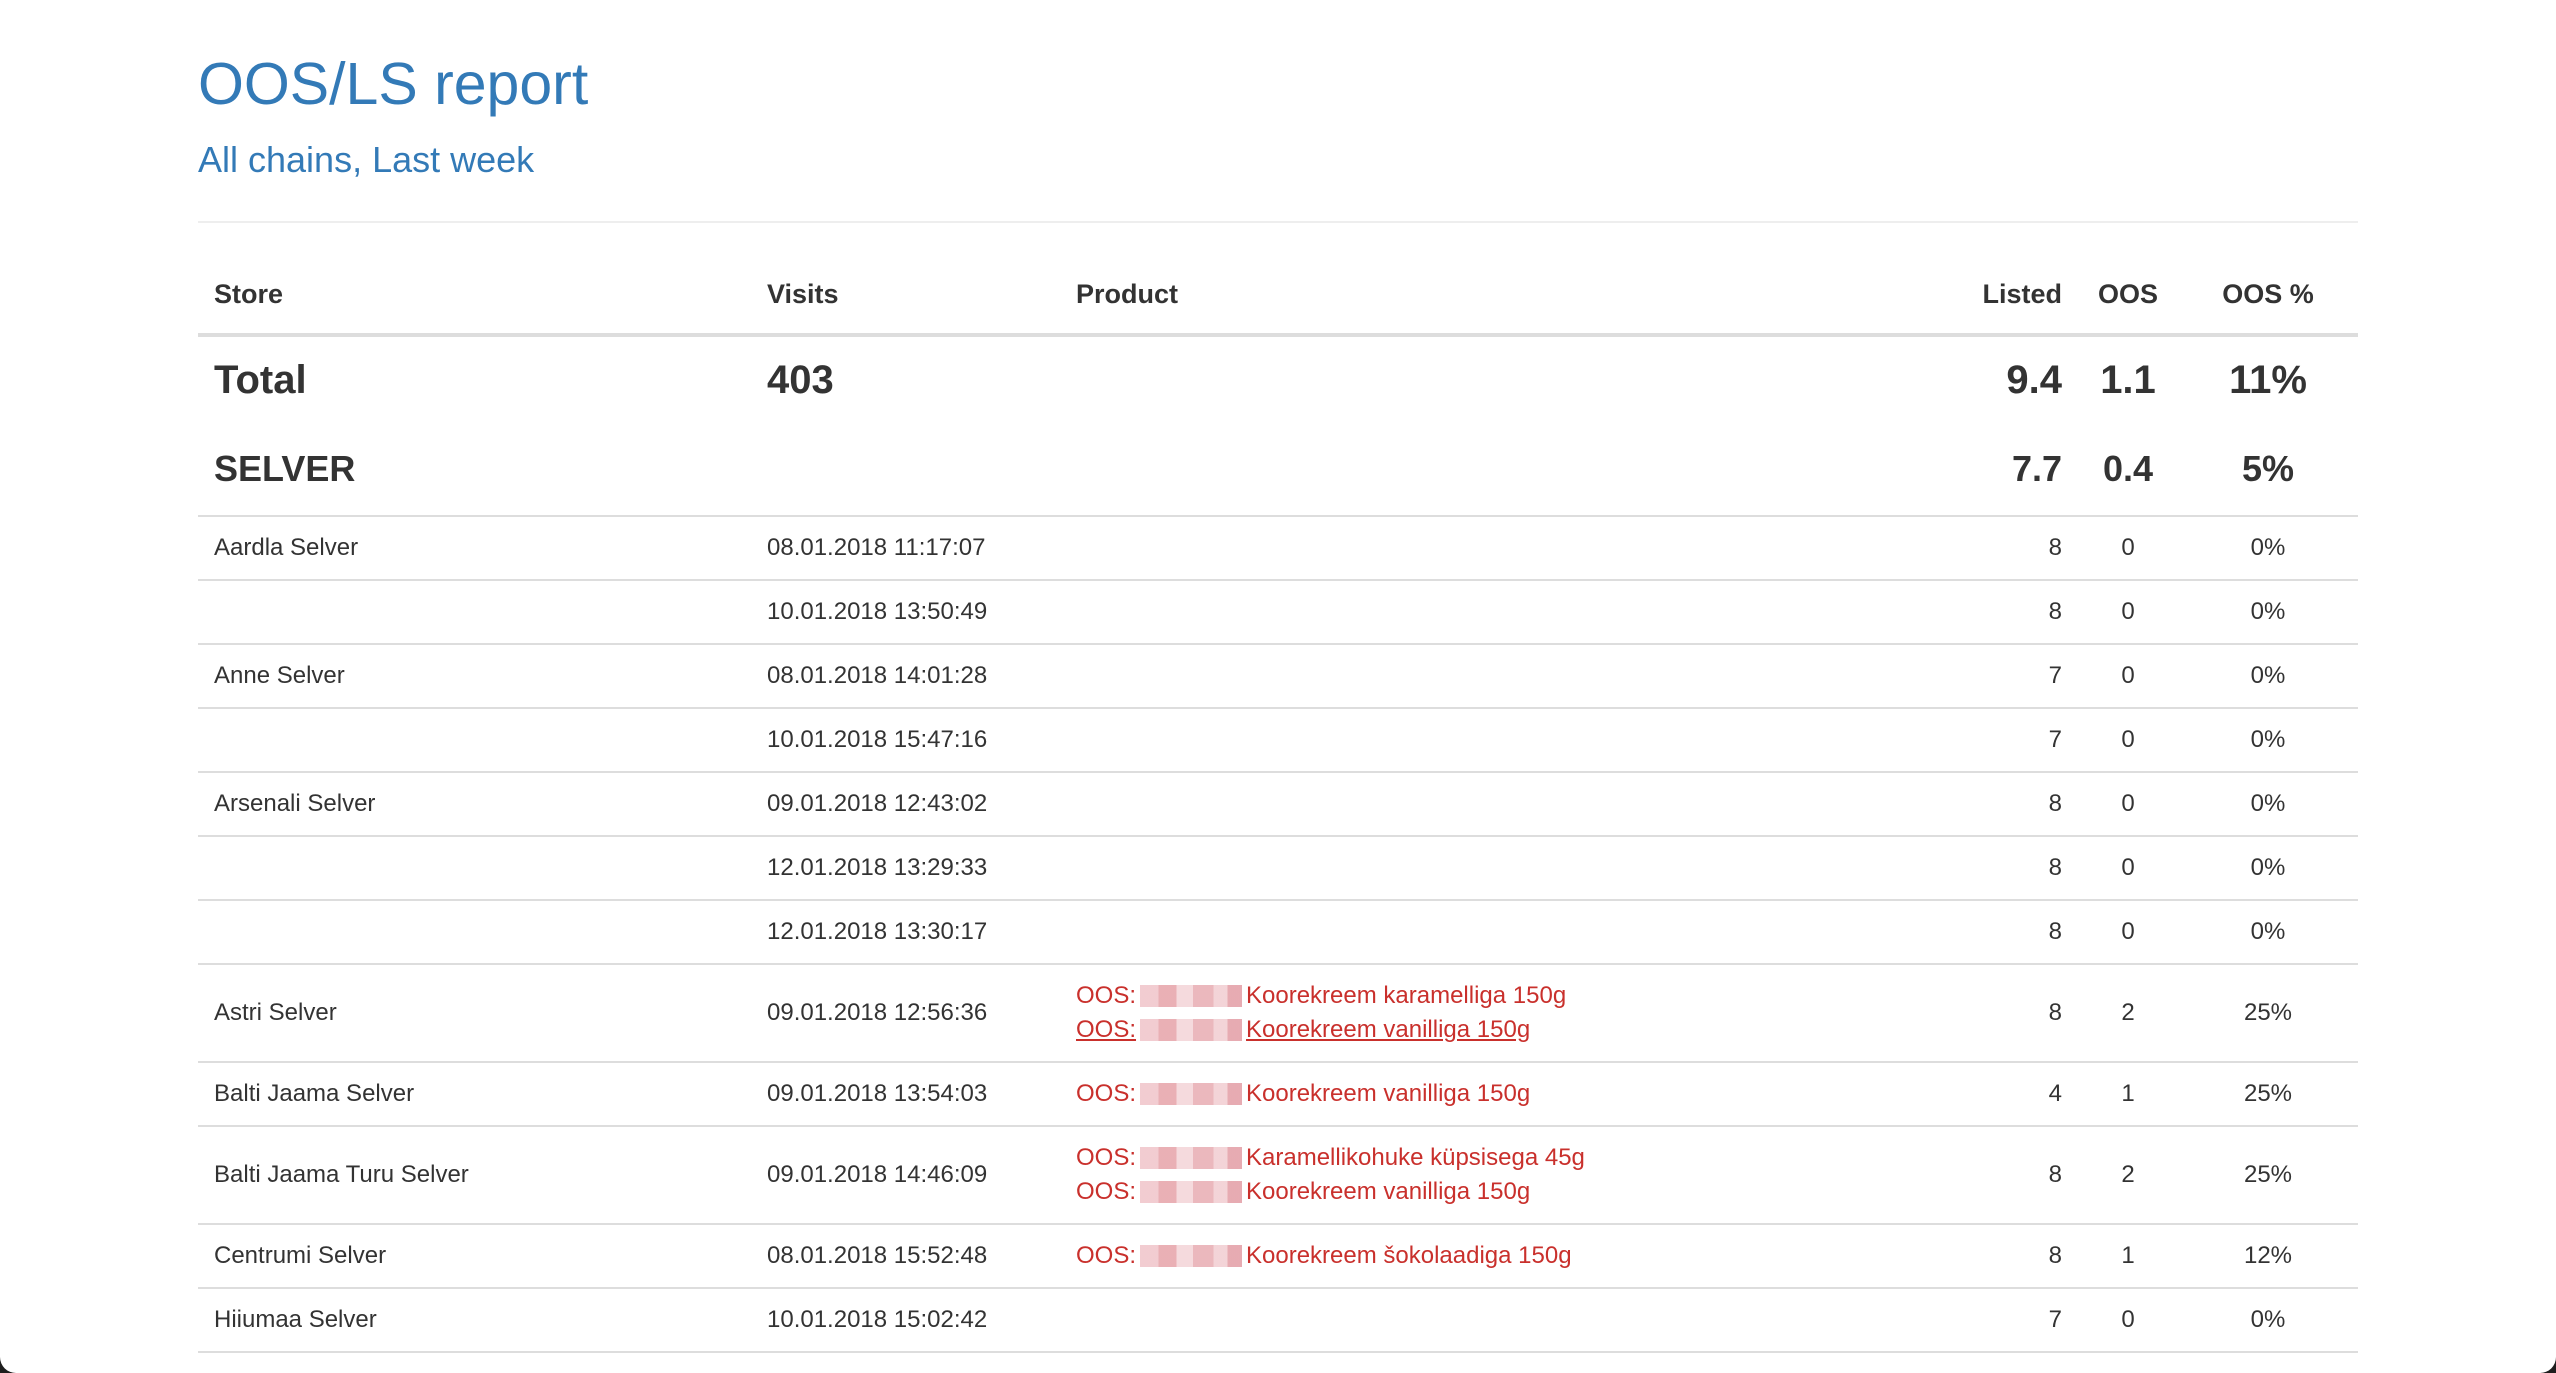 This screenshot has height=1373, width=2556. I want to click on total-product, so click(1499, 379).